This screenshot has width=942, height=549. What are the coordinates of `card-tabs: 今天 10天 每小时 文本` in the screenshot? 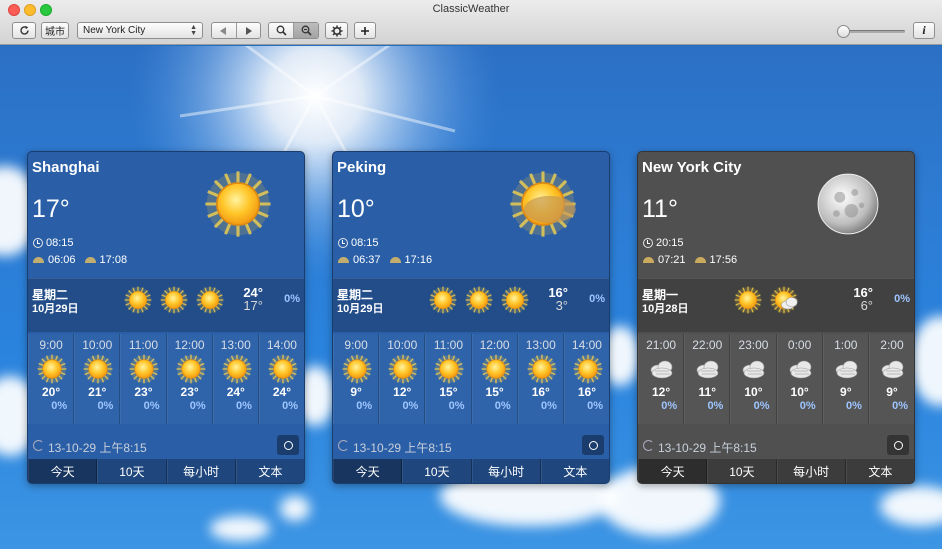 It's located at (471, 471).